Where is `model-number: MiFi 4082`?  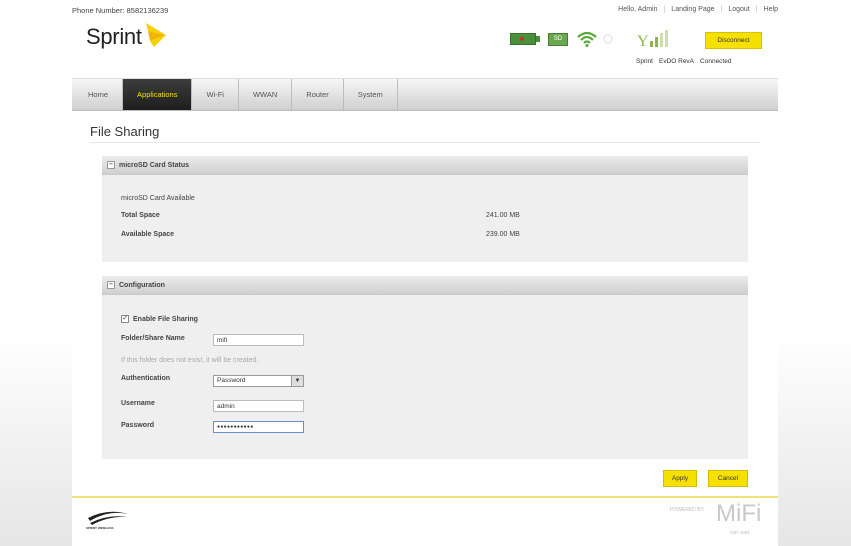 model-number: MiFi 4082 is located at coordinates (740, 532).